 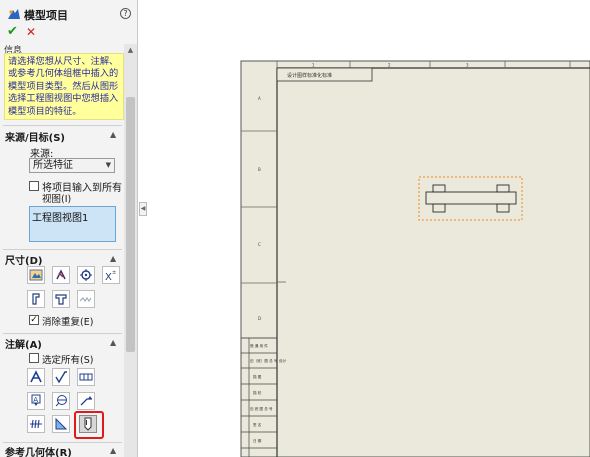 I want to click on help-icon: ?, so click(x=125, y=13).